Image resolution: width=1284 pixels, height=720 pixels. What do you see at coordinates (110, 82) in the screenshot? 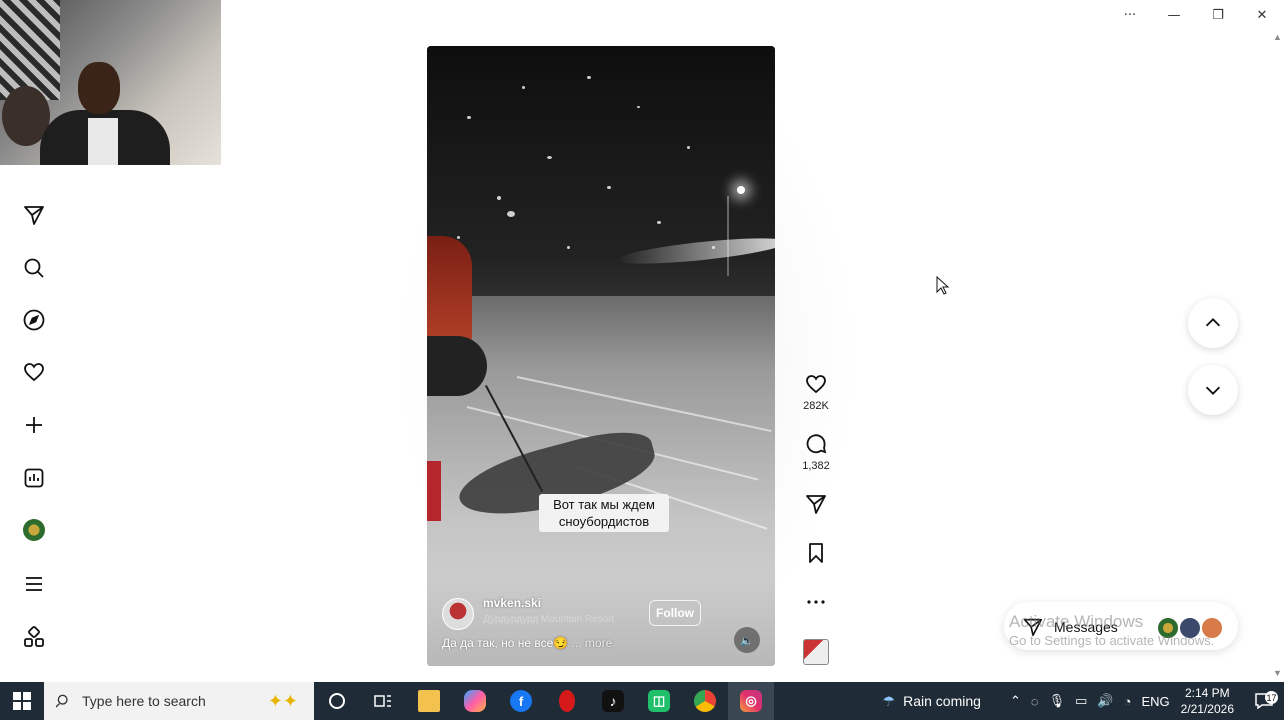
I see `webcam-overlay` at bounding box center [110, 82].